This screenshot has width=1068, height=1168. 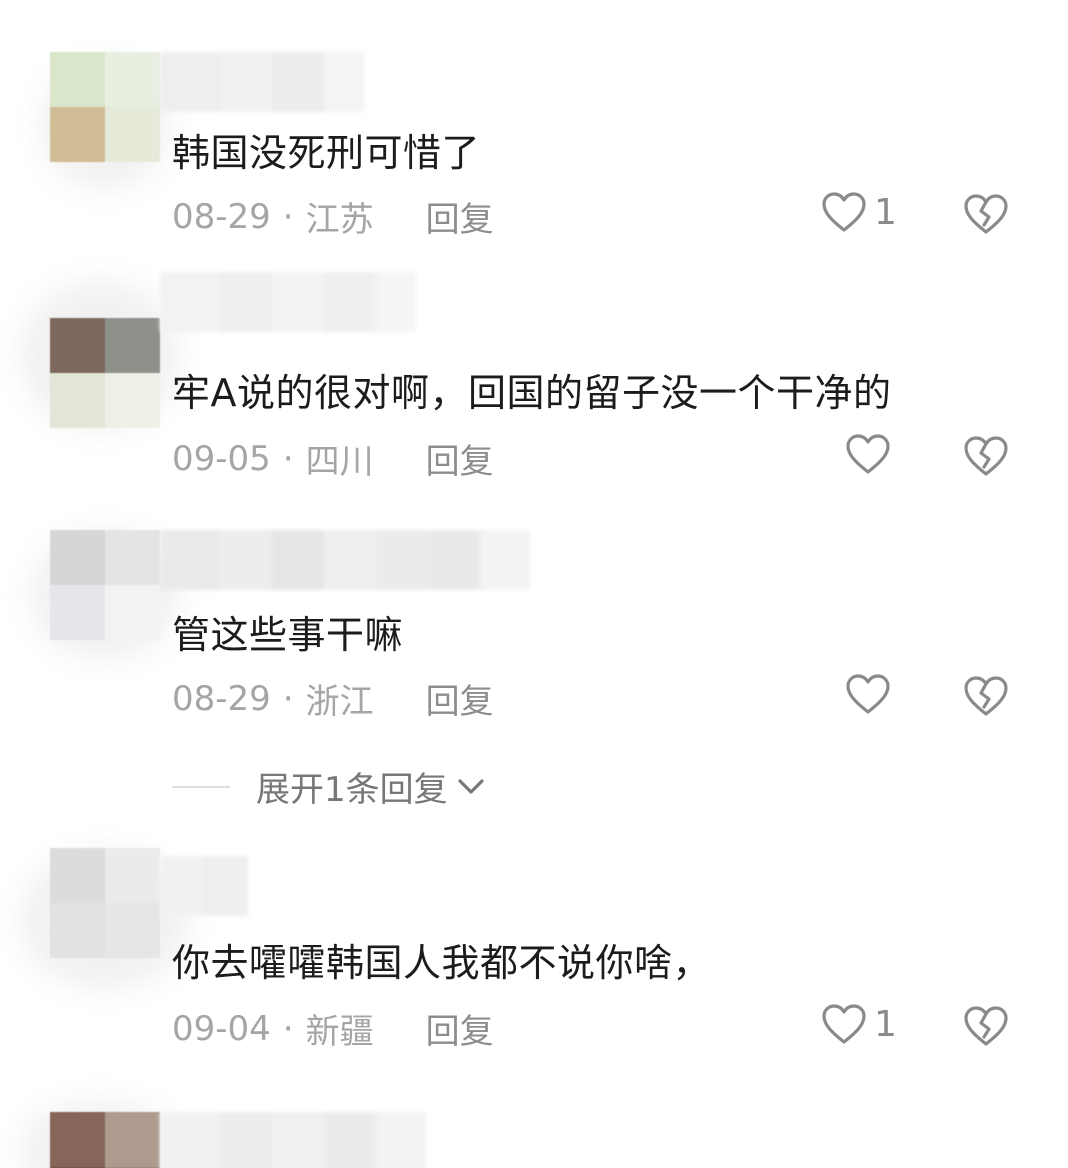 I want to click on comment-text: 管这些事干嘛, so click(x=288, y=635).